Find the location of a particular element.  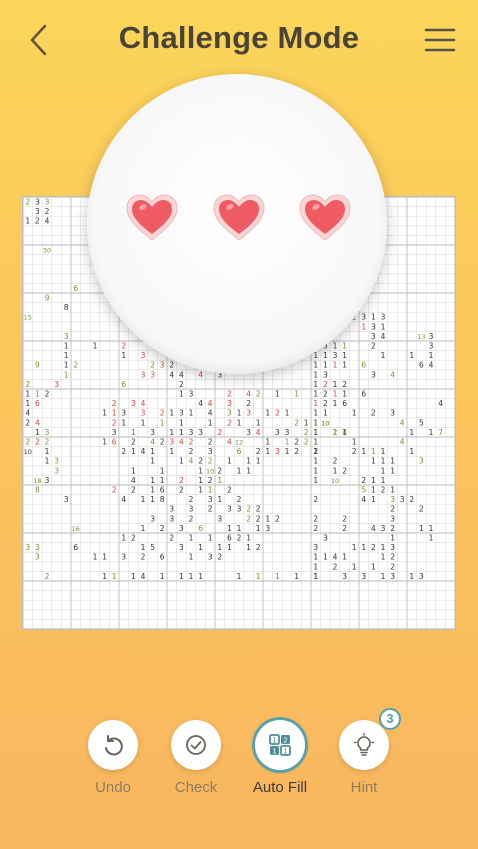

clue-number: 9 is located at coordinates (47, 297).